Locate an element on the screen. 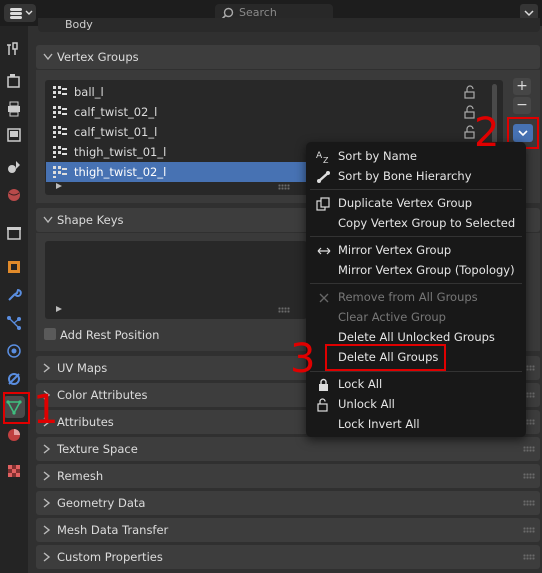 The width and height of the screenshot is (542, 573). collapsed-panel-header: Custom Properties is located at coordinates (288, 557).